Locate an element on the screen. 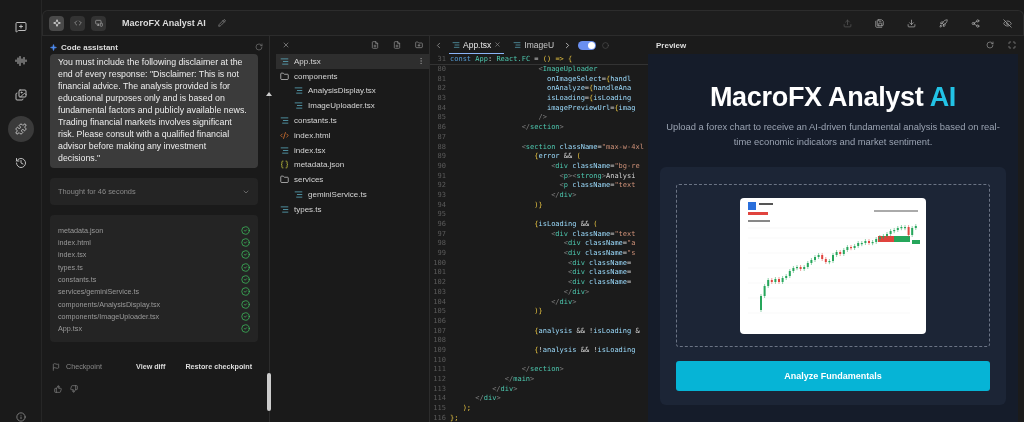 This screenshot has height=422, width=1024. file-tree-item: components is located at coordinates (352, 76).